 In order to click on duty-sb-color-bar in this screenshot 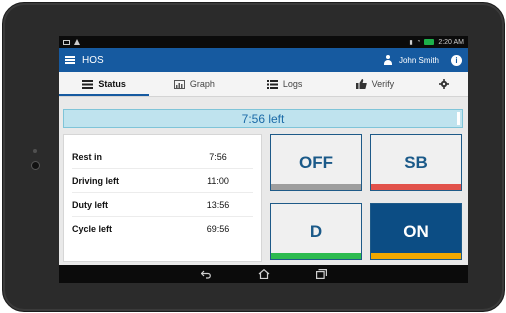, I will do `click(416, 187)`.